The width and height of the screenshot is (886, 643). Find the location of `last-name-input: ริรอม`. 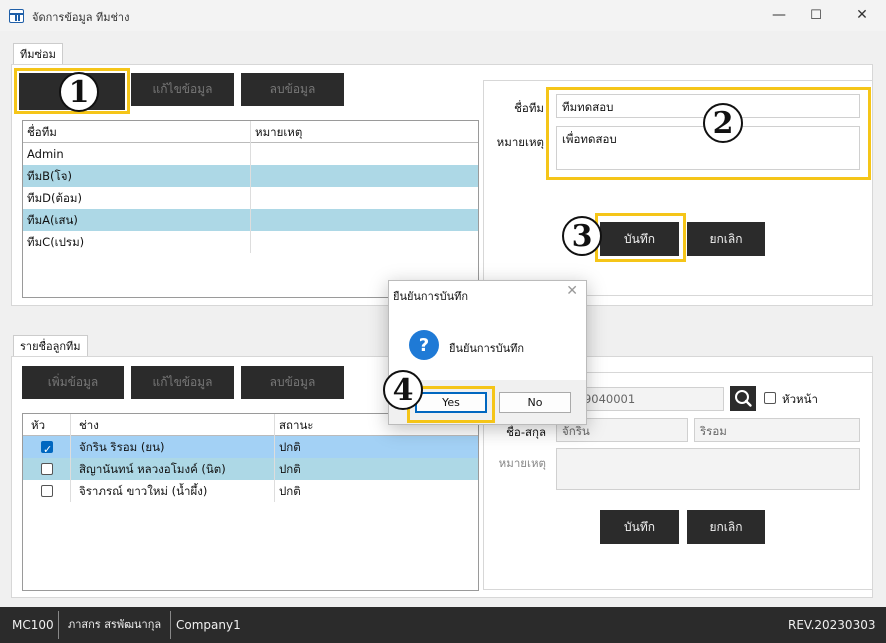

last-name-input: ริรอม is located at coordinates (777, 430).